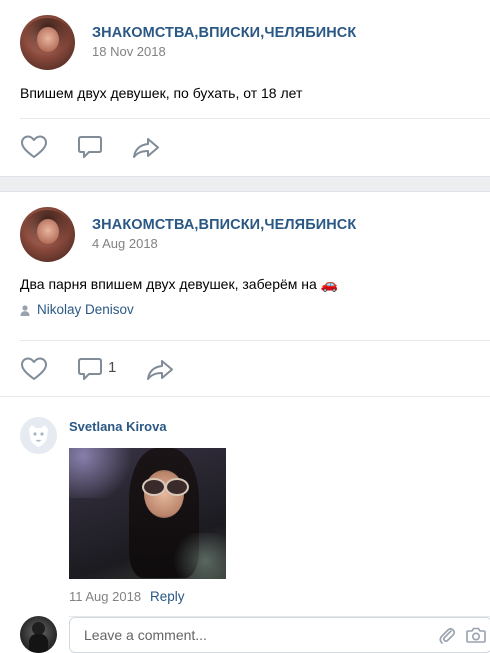  Describe the element at coordinates (129, 51) in the screenshot. I see `post-date: 18 Nov 2018` at that location.